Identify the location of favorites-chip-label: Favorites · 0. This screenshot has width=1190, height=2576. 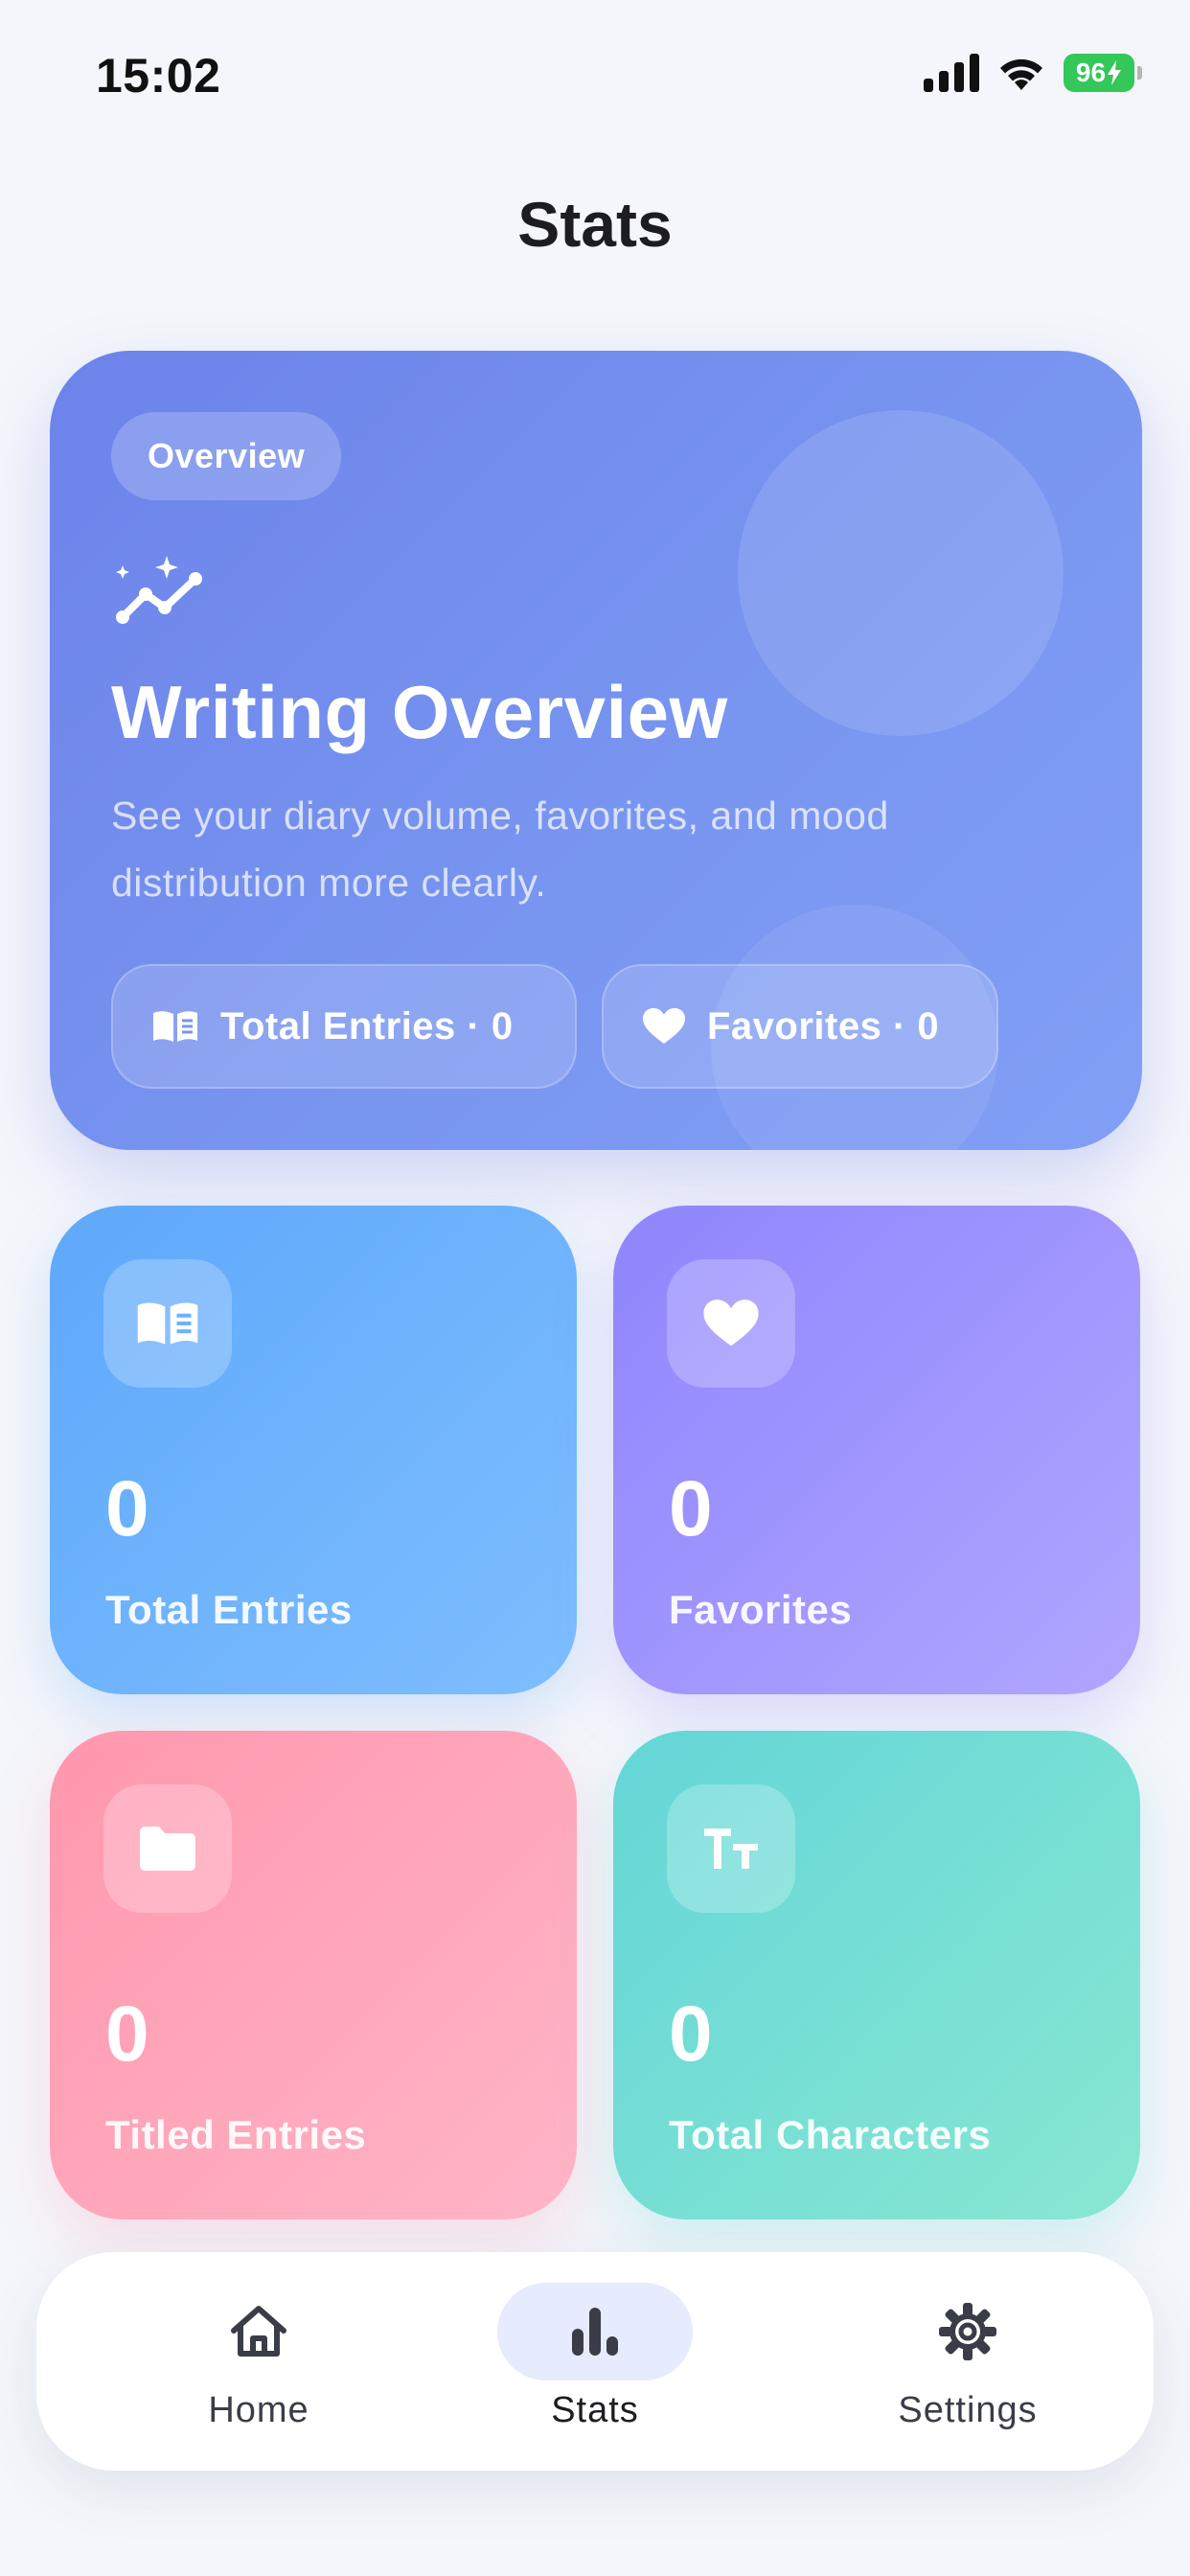
(824, 1025).